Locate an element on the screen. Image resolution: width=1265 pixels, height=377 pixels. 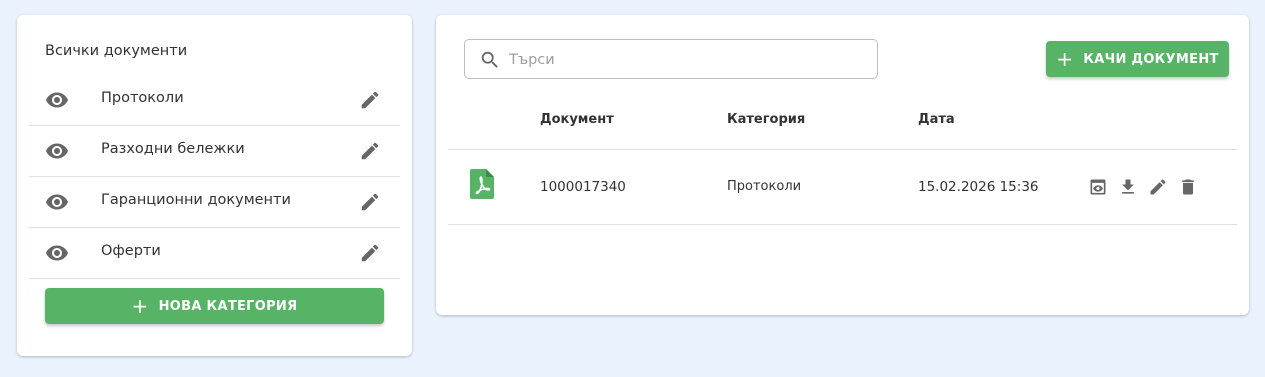
category-item-warranty-documents: Гаранционни документи is located at coordinates (214, 202).